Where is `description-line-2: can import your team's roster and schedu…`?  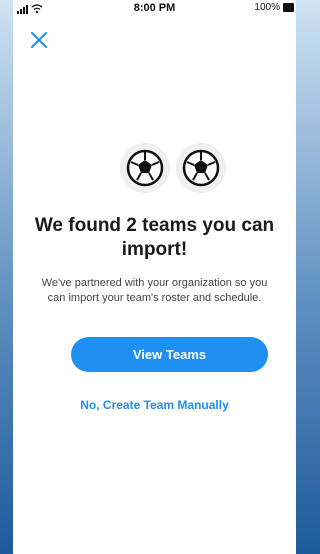 description-line-2: can import your team's roster and schedu… is located at coordinates (154, 298).